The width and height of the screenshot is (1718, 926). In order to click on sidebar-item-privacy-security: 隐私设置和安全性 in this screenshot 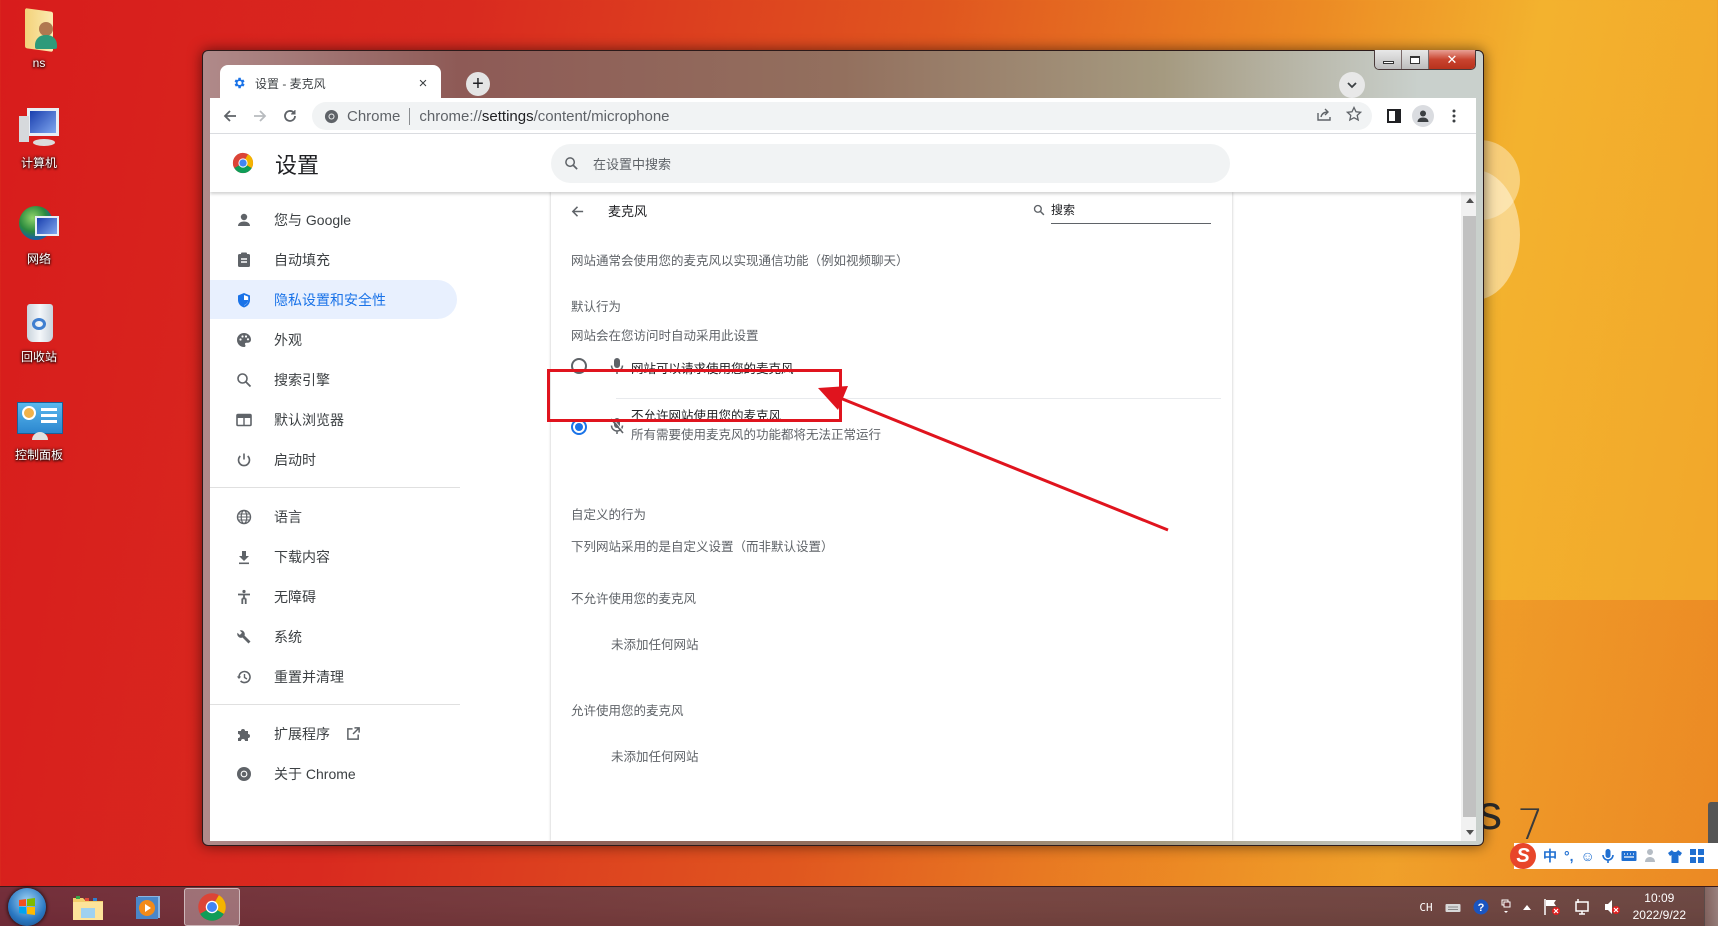, I will do `click(333, 299)`.